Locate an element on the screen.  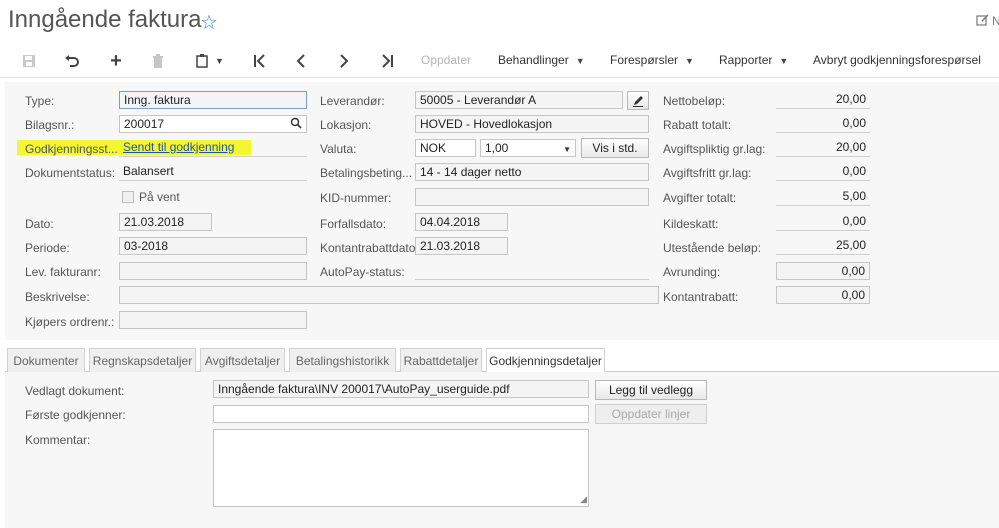
total-label-cash-discount: Kontantrabatt: is located at coordinates (701, 297).